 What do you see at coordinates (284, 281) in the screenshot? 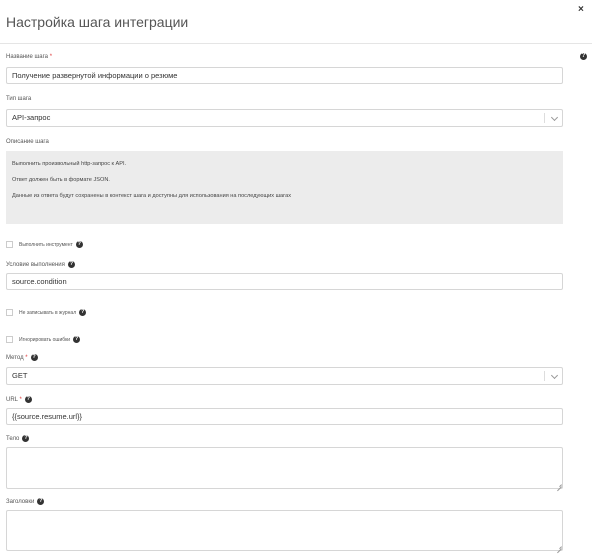
I see `condition-input: source.condition` at bounding box center [284, 281].